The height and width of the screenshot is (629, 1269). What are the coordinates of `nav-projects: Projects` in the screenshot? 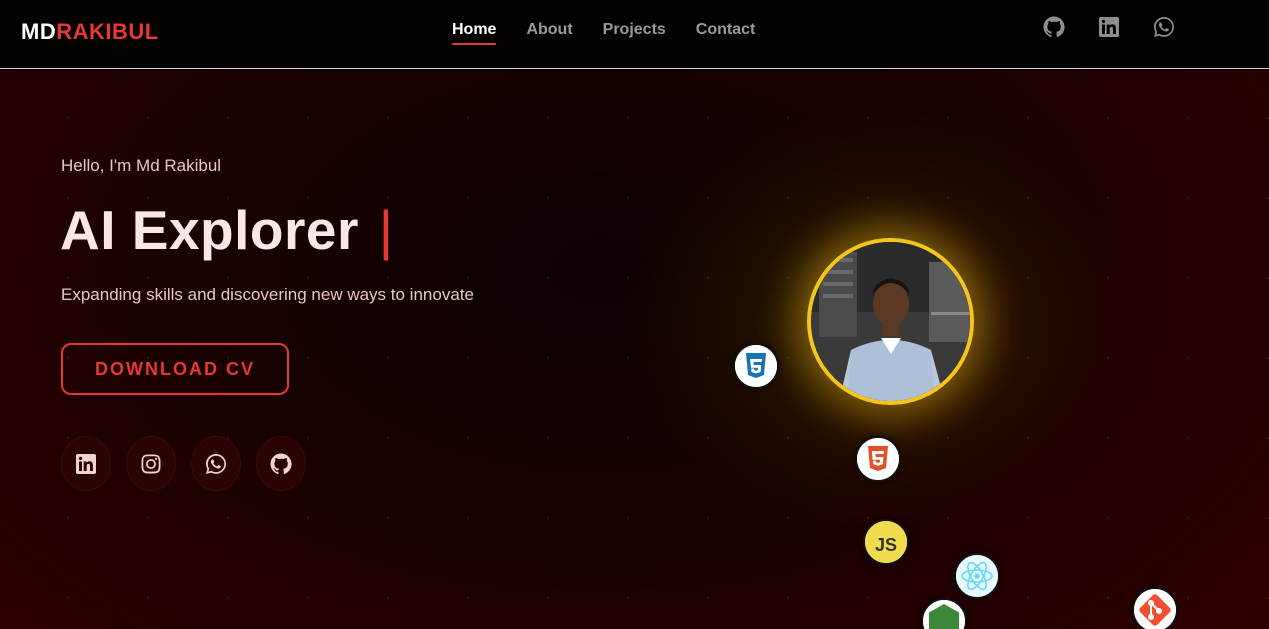 It's located at (634, 33).